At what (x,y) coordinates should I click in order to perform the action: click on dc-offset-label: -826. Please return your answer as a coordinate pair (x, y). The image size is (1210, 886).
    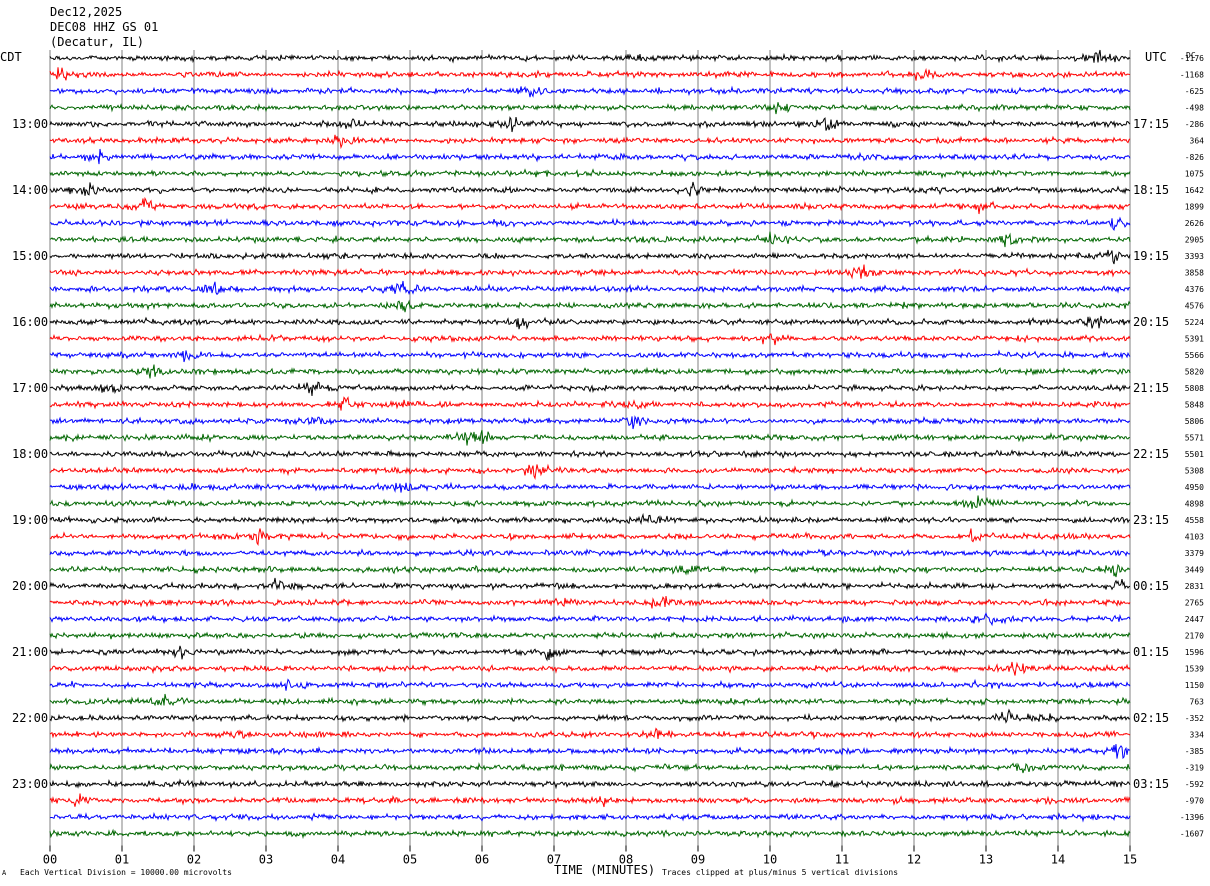
    Looking at the image, I should click on (1194, 157).